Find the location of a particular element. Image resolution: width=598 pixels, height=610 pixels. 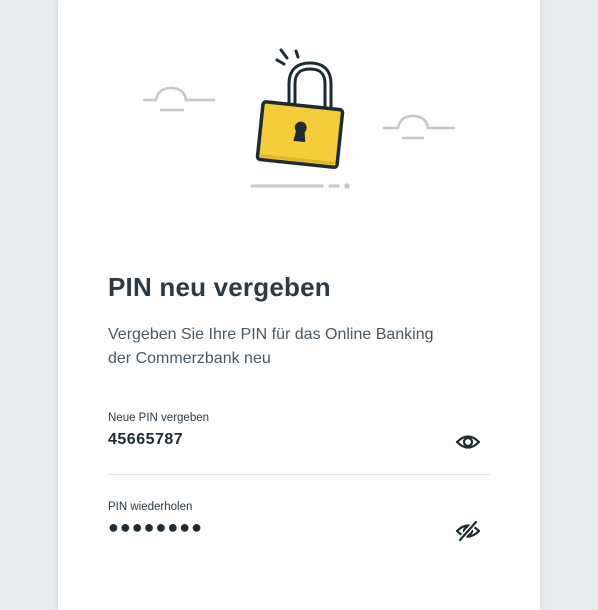

subtitle-line-2: der Commerzbank neu is located at coordinates (189, 358).